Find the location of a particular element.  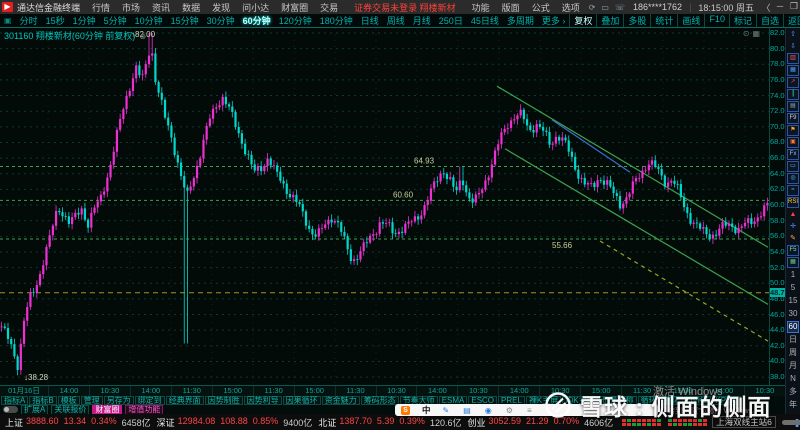

menu-数据: 数据 is located at coordinates (191, 7).